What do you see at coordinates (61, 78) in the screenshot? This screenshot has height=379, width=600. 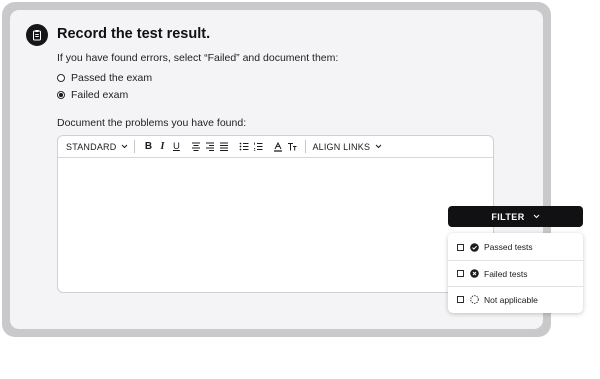 I see `radio-button` at bounding box center [61, 78].